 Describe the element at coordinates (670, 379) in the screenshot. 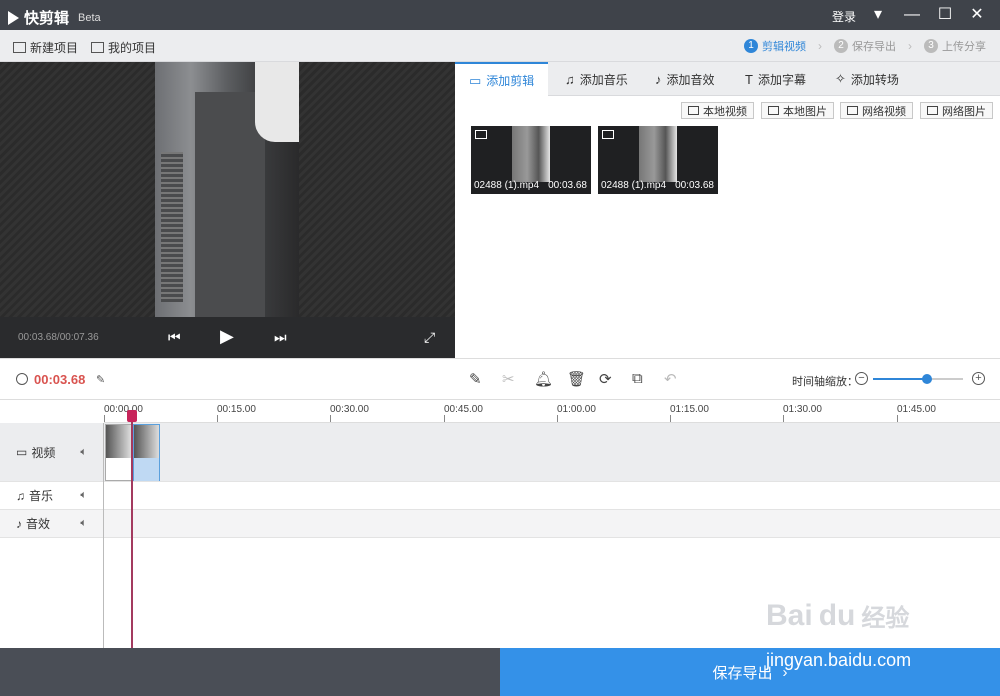

I see `undo-icon: ↶` at that location.